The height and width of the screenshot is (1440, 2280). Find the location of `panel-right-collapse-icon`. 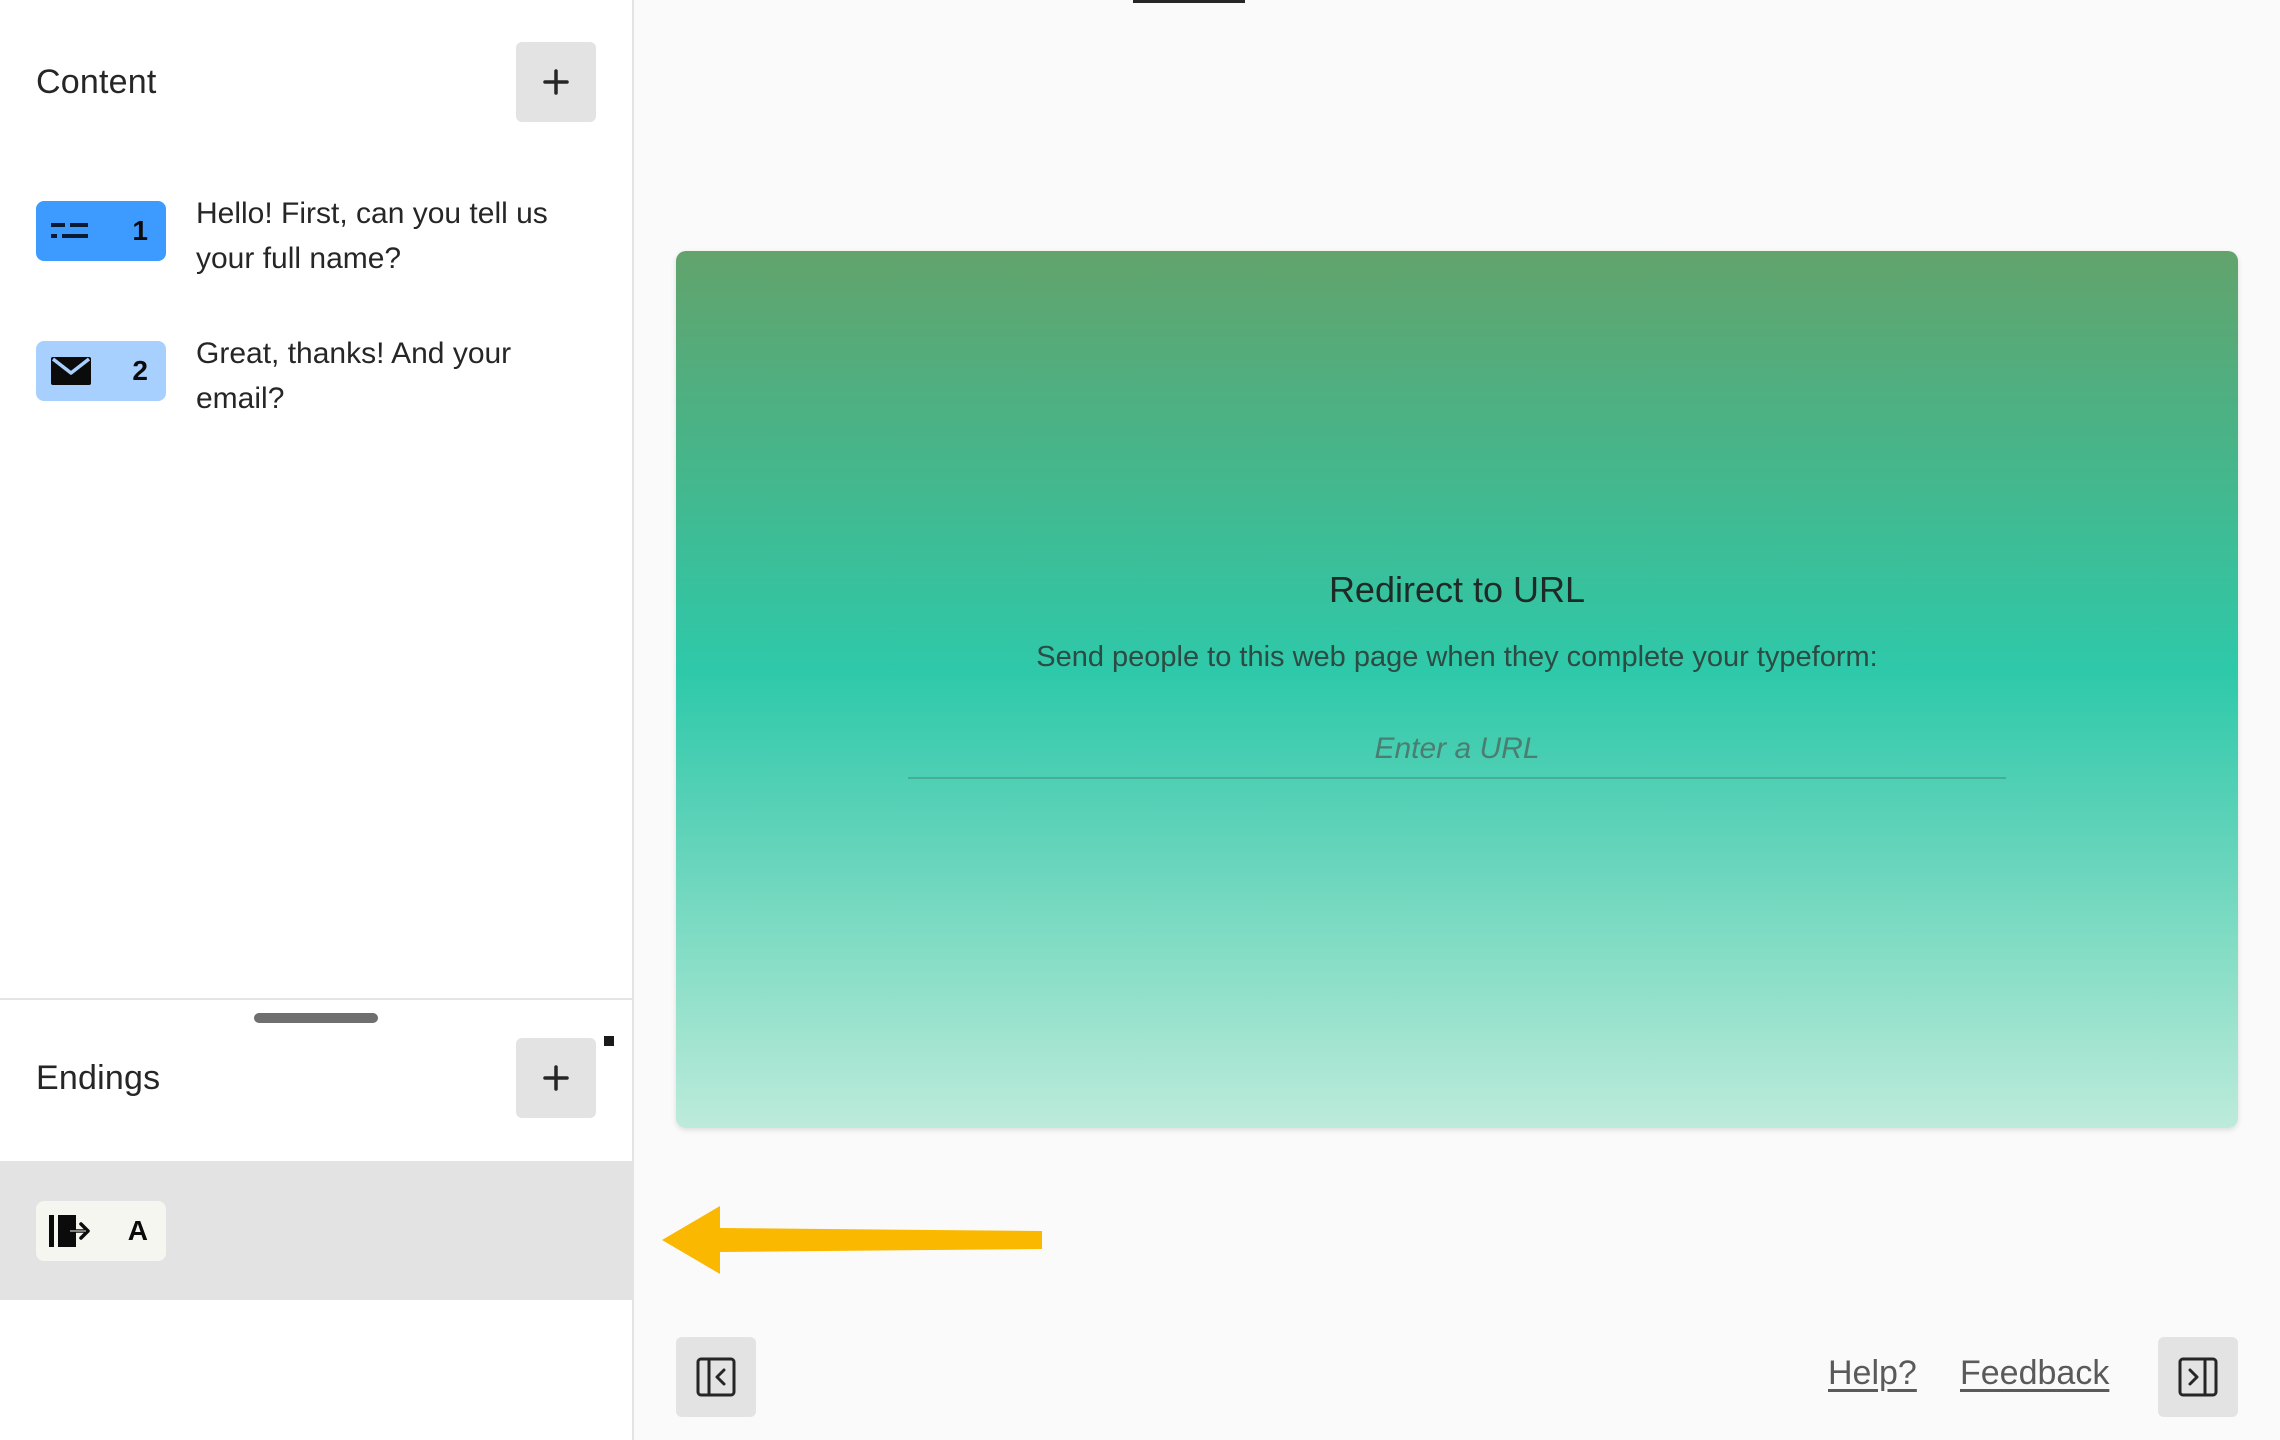

panel-right-collapse-icon is located at coordinates (2198, 1377).